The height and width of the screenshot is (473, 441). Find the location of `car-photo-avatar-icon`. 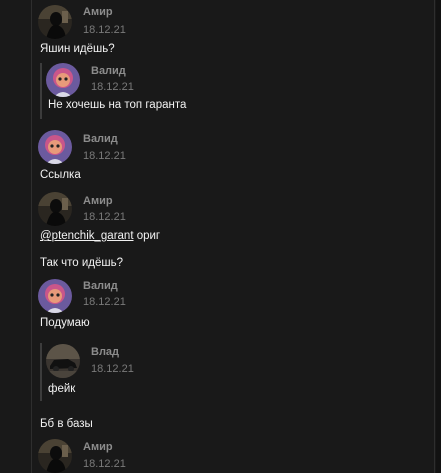

car-photo-avatar-icon is located at coordinates (63, 361).